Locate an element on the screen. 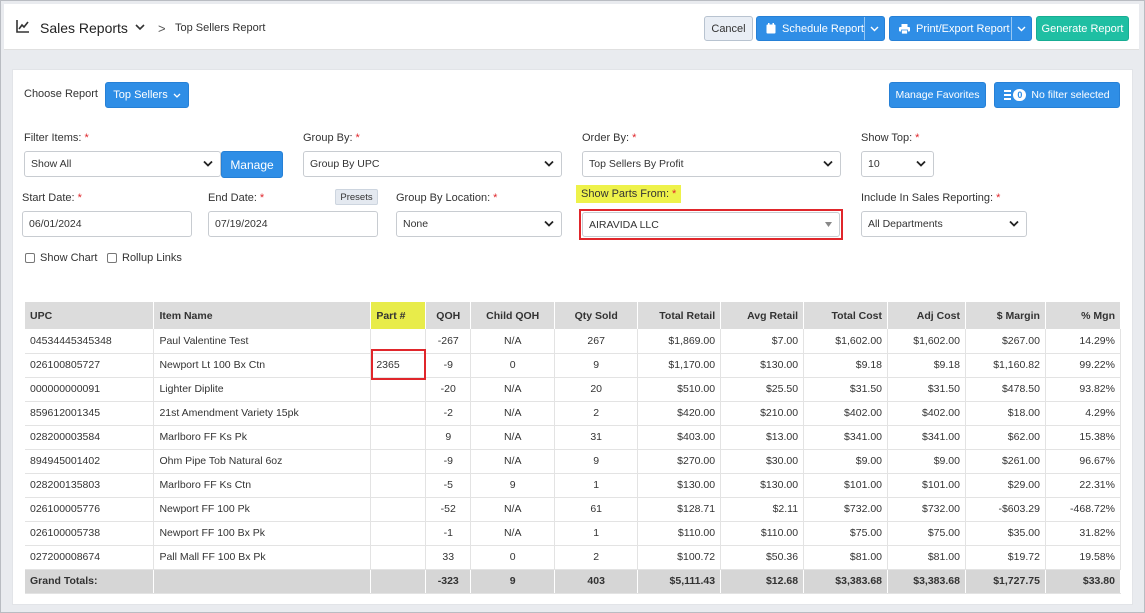 This screenshot has width=1145, height=613. show-parts-from-label: Show Parts From: * is located at coordinates (629, 194).